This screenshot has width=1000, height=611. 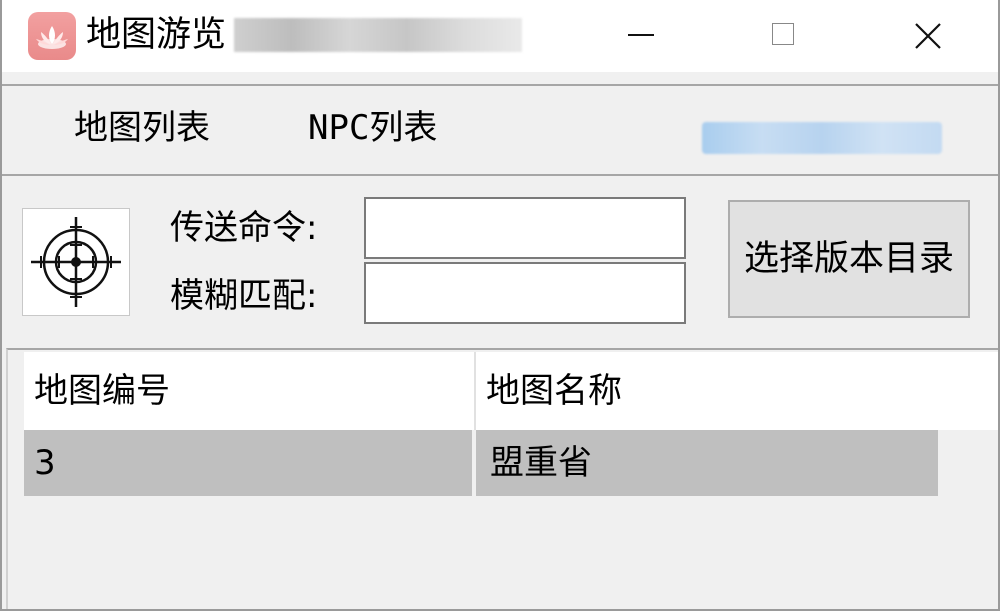 What do you see at coordinates (378, 35) in the screenshot?
I see `redacted-title-suffix` at bounding box center [378, 35].